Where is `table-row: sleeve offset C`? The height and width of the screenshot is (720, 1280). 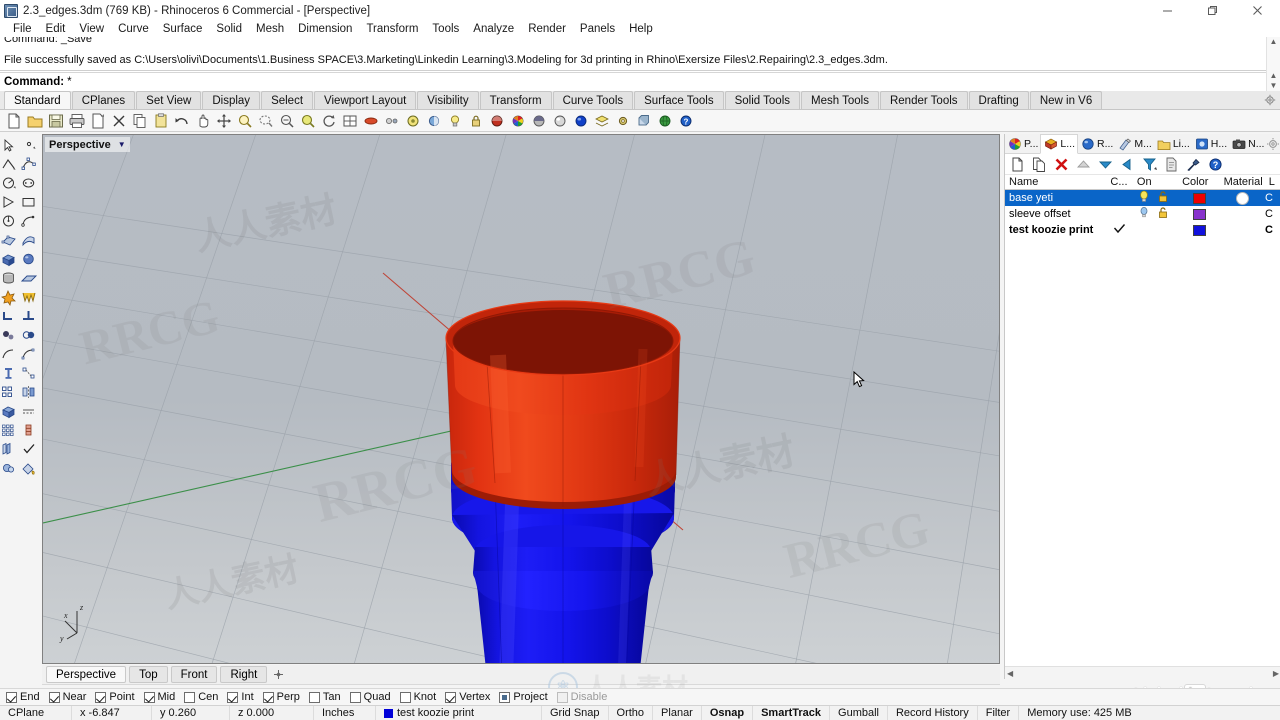 table-row: sleeve offset C is located at coordinates (1142, 214).